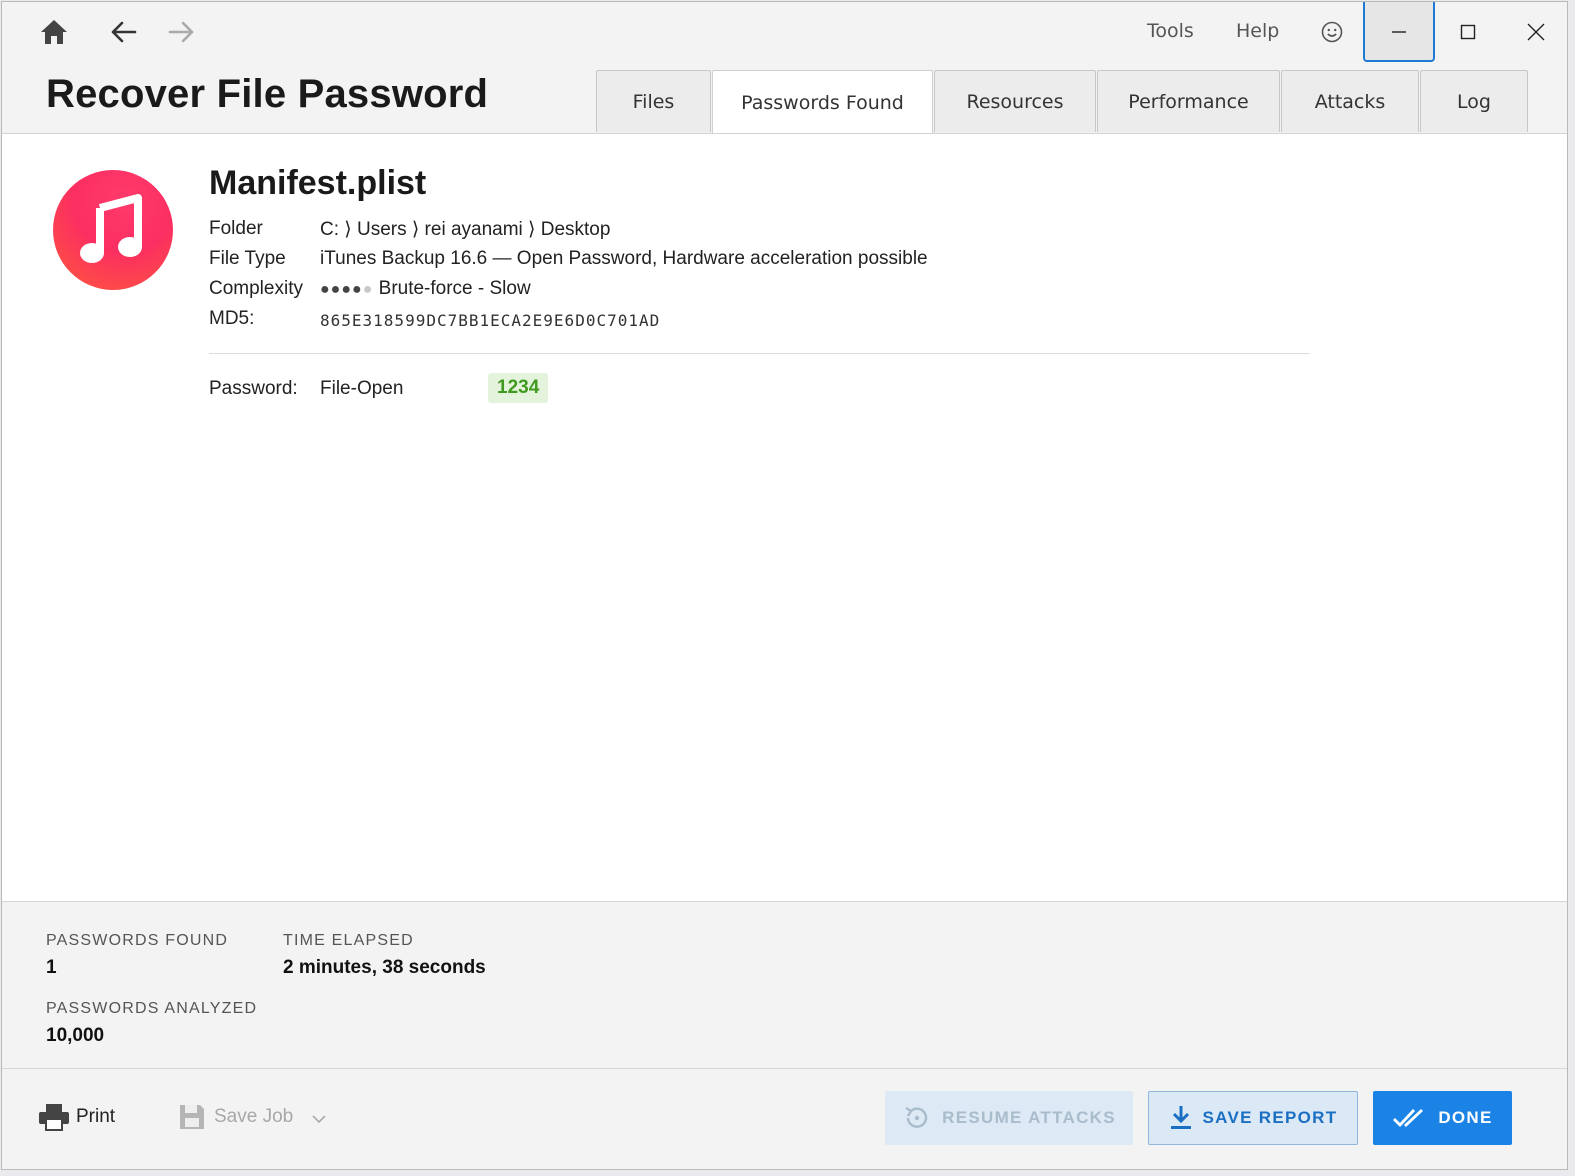 This screenshot has width=1575, height=1176. What do you see at coordinates (1015, 101) in the screenshot?
I see `tab-resources: Resources` at bounding box center [1015, 101].